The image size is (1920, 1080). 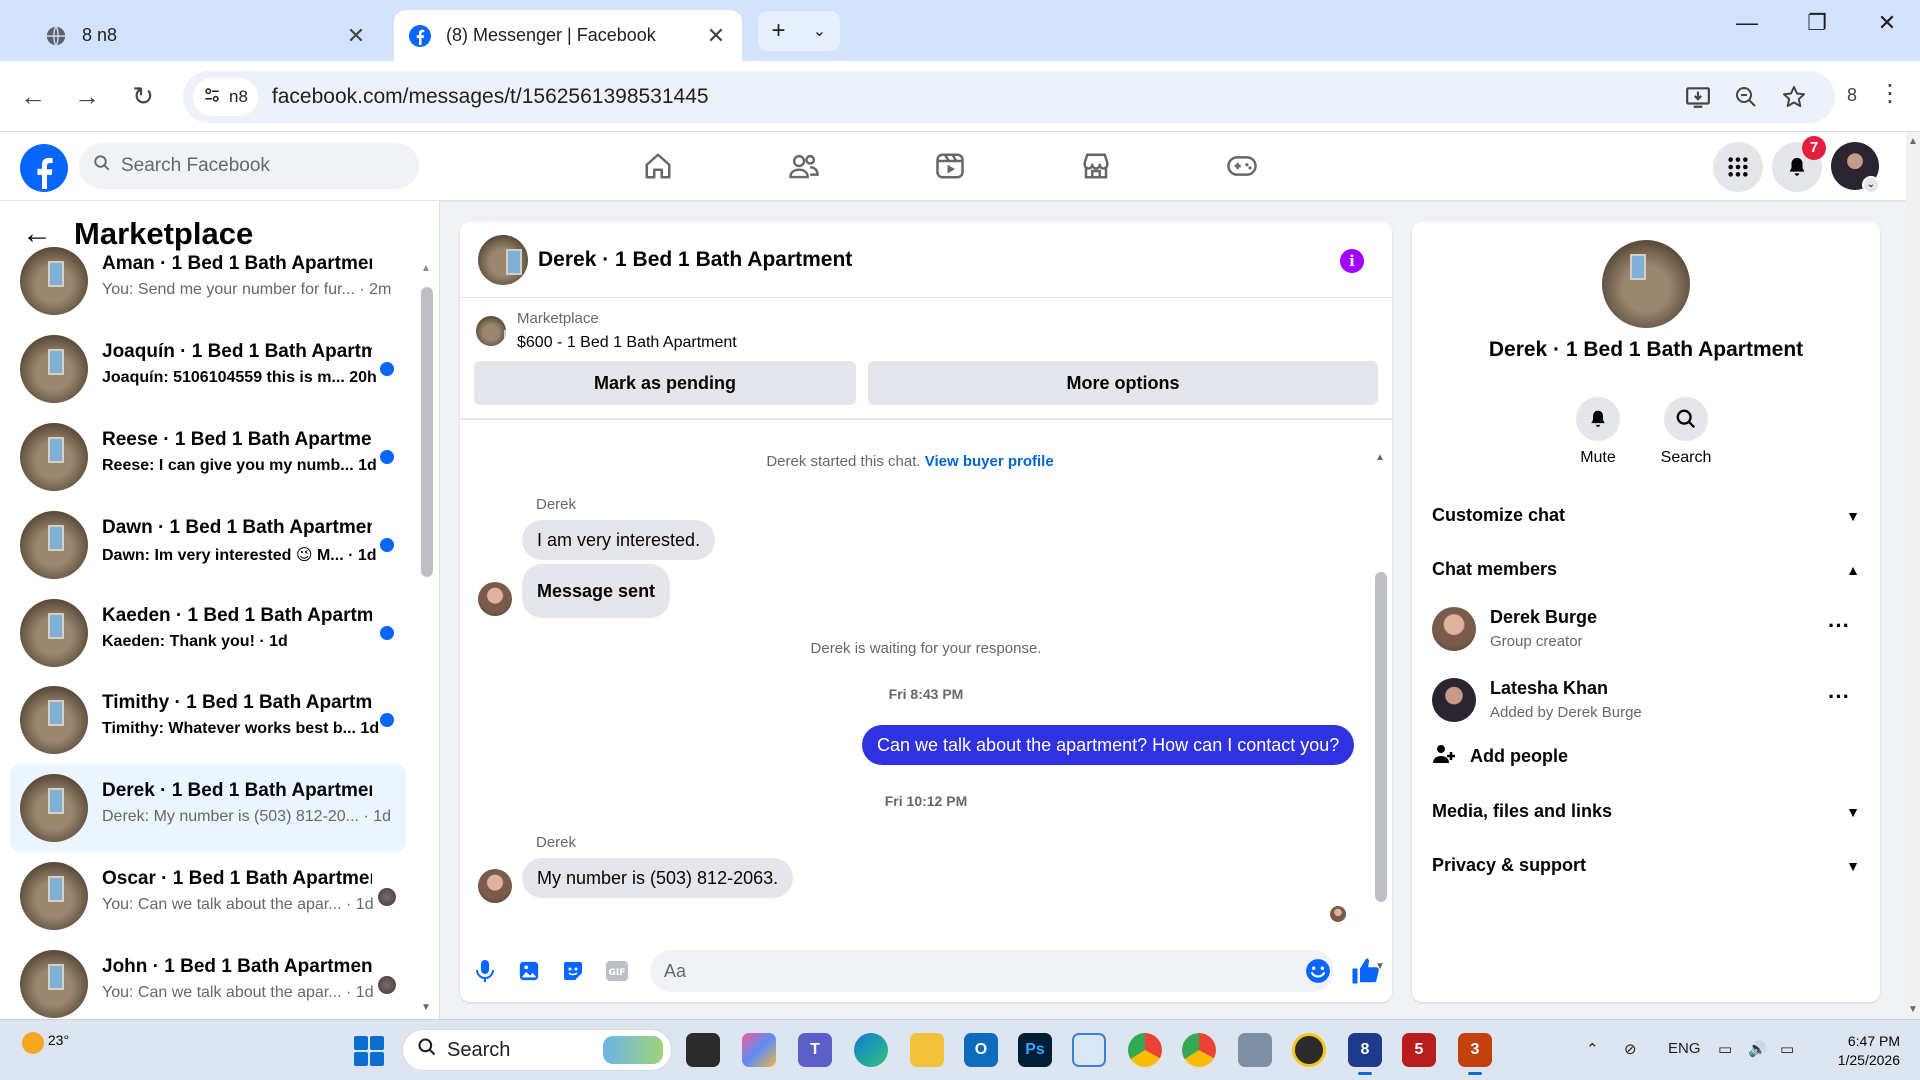 I want to click on member-row: Latesha Khan Added by Derek Burge ···, so click(x=1646, y=702).